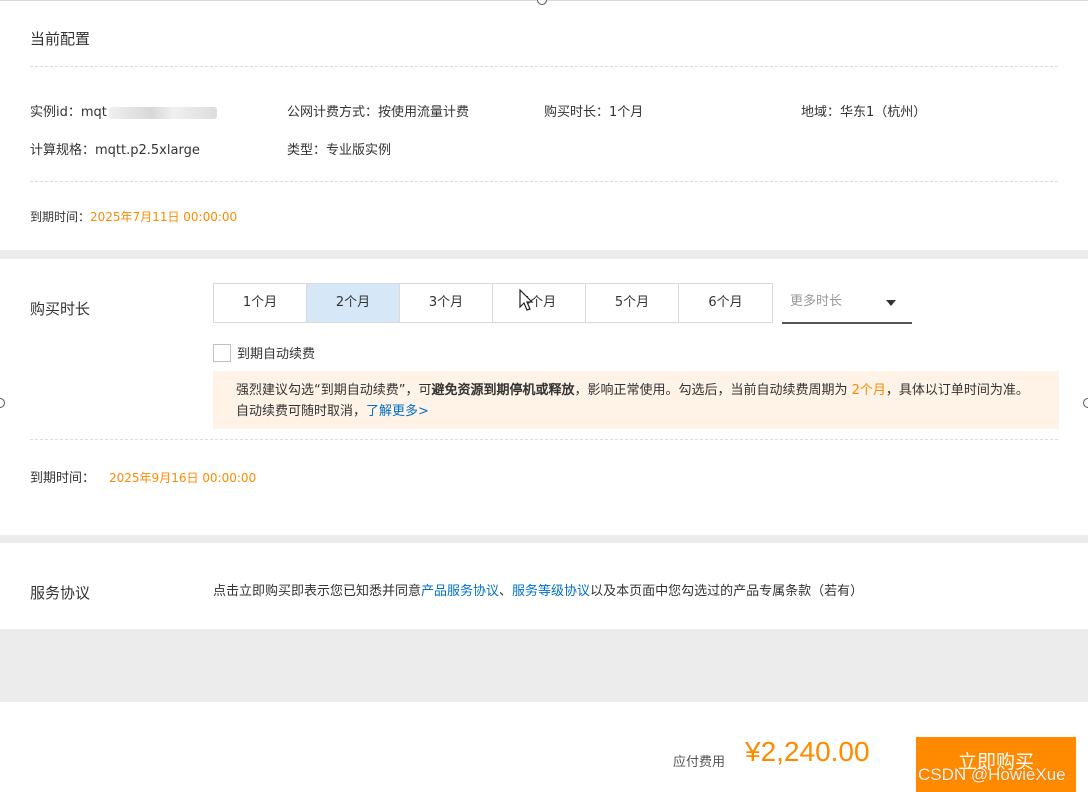 This screenshot has width=1088, height=792. I want to click on duration-option-2-selected: 2个月, so click(353, 303).